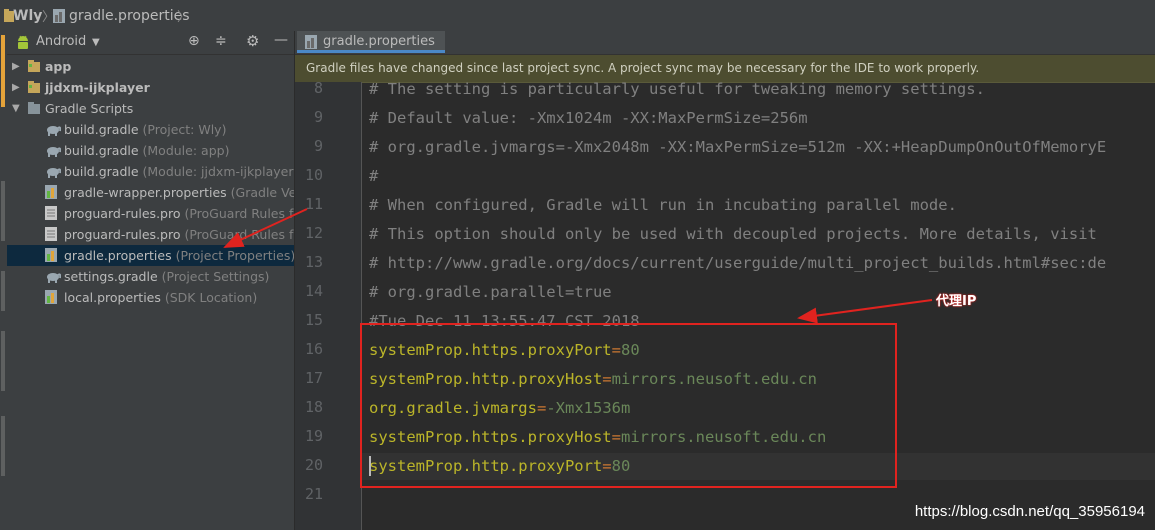 This screenshot has height=530, width=1155. I want to click on gear-icon: ⚙, so click(252, 41).